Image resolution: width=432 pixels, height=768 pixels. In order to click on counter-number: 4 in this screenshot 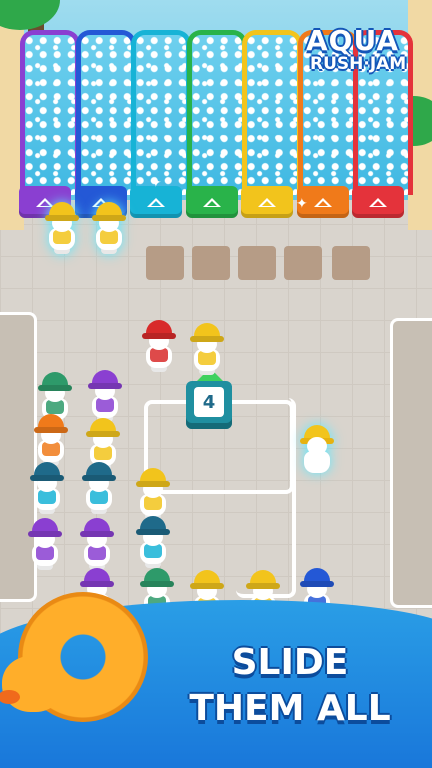, I will do `click(209, 402)`.